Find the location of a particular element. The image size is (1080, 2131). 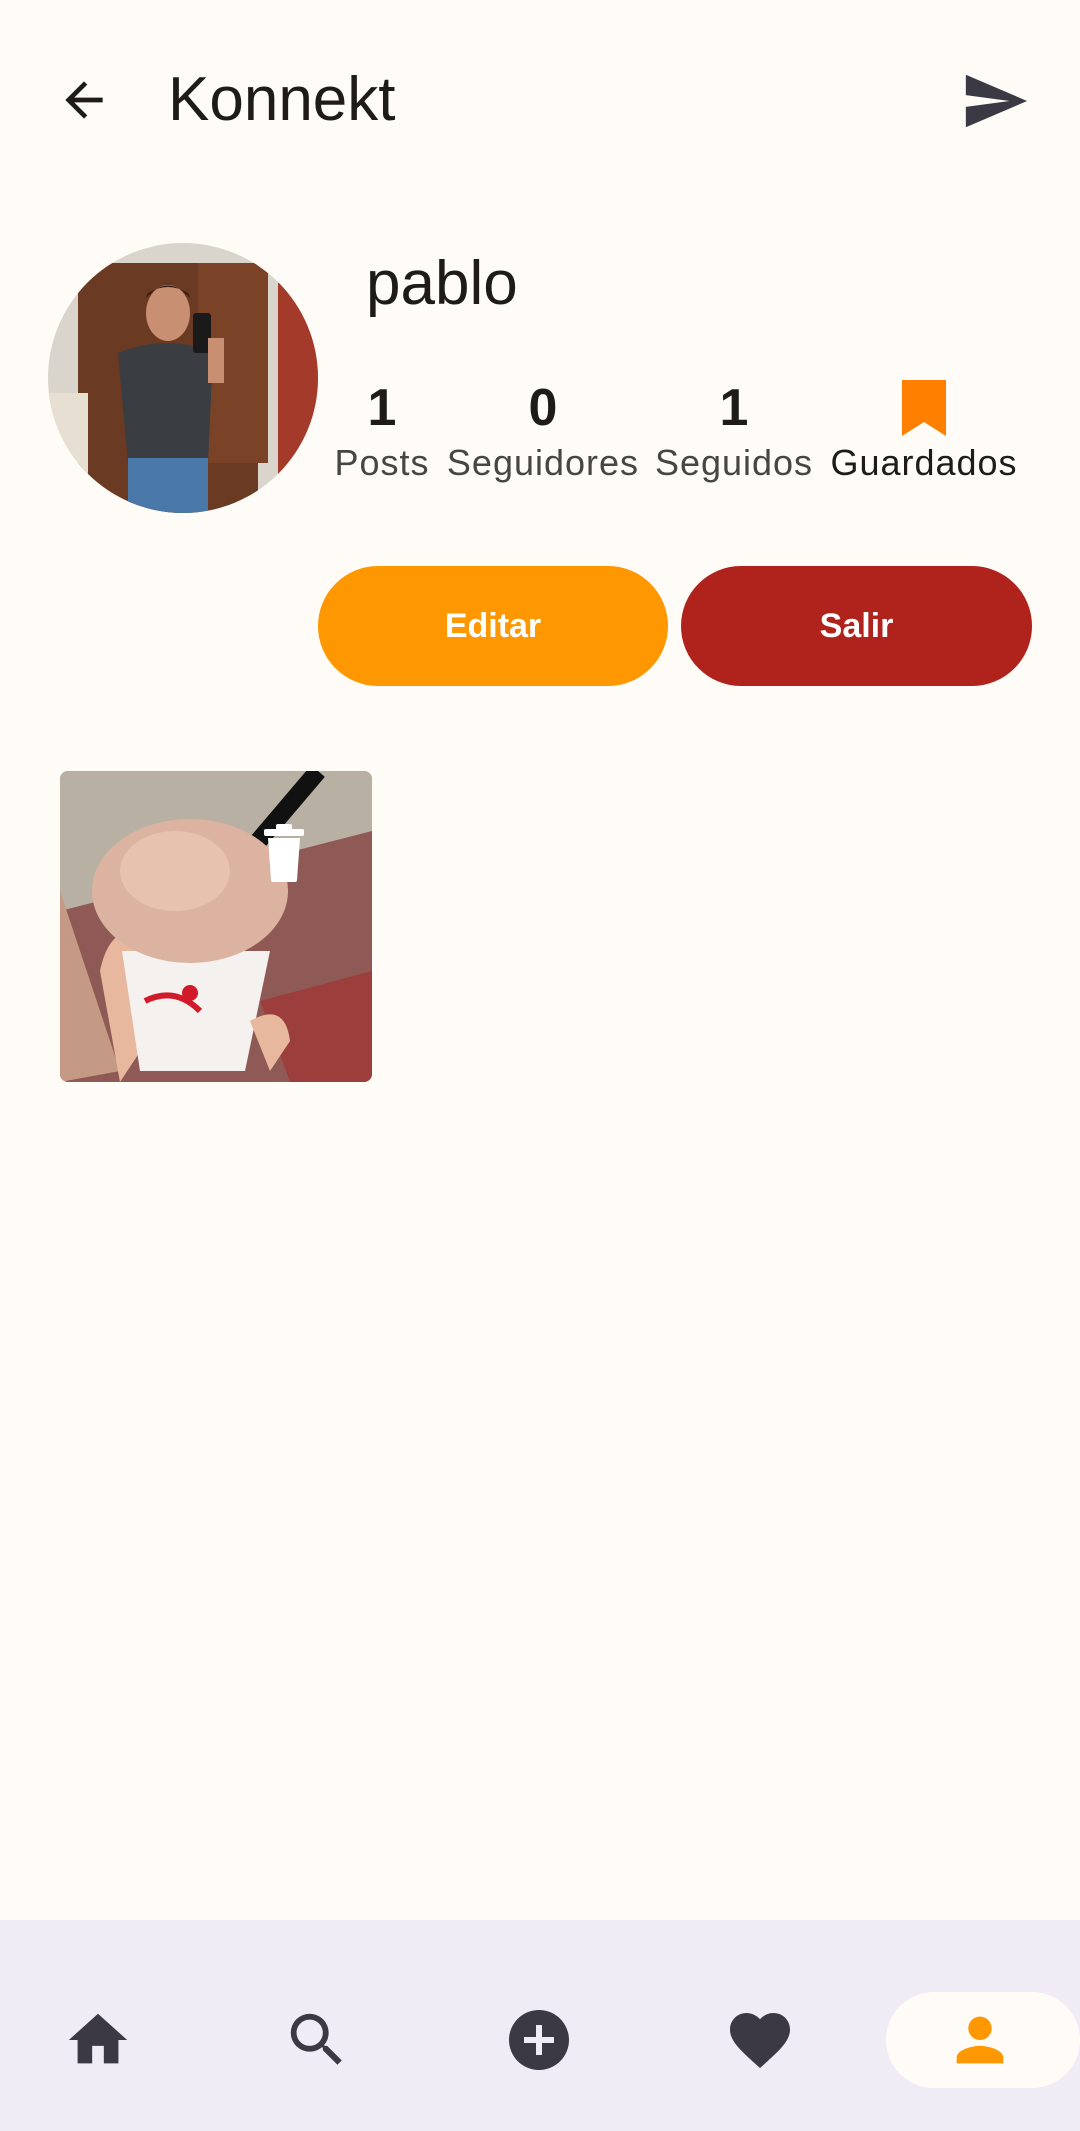

send-button is located at coordinates (995, 101).